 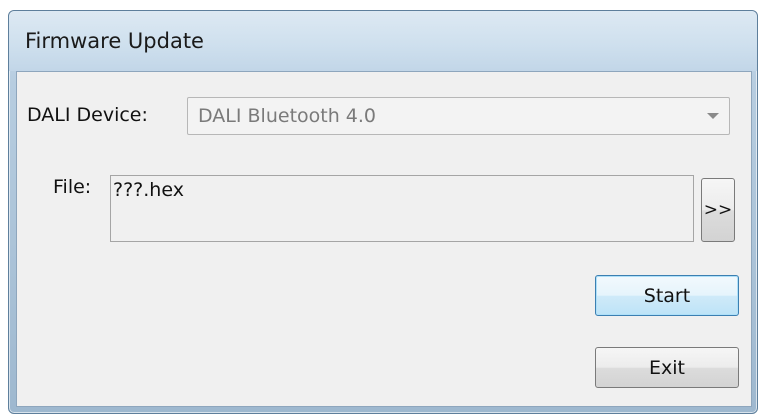 What do you see at coordinates (718, 210) in the screenshot?
I see `browse-file-button: >>` at bounding box center [718, 210].